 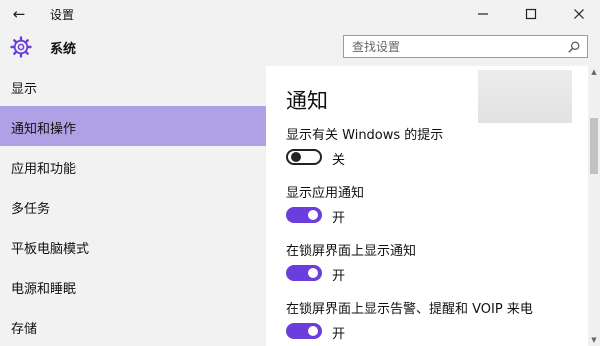 I want to click on maximize-icon, so click(x=531, y=14).